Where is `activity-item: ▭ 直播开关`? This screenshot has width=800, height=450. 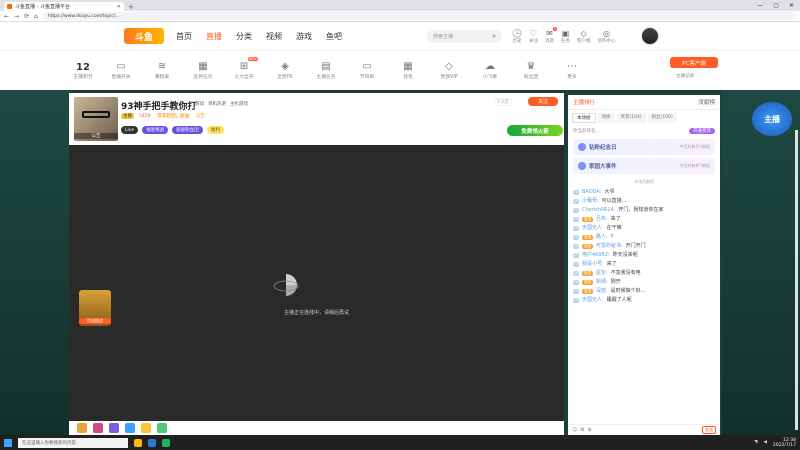 activity-item: ▭ 直播开关 is located at coordinates (121, 70).